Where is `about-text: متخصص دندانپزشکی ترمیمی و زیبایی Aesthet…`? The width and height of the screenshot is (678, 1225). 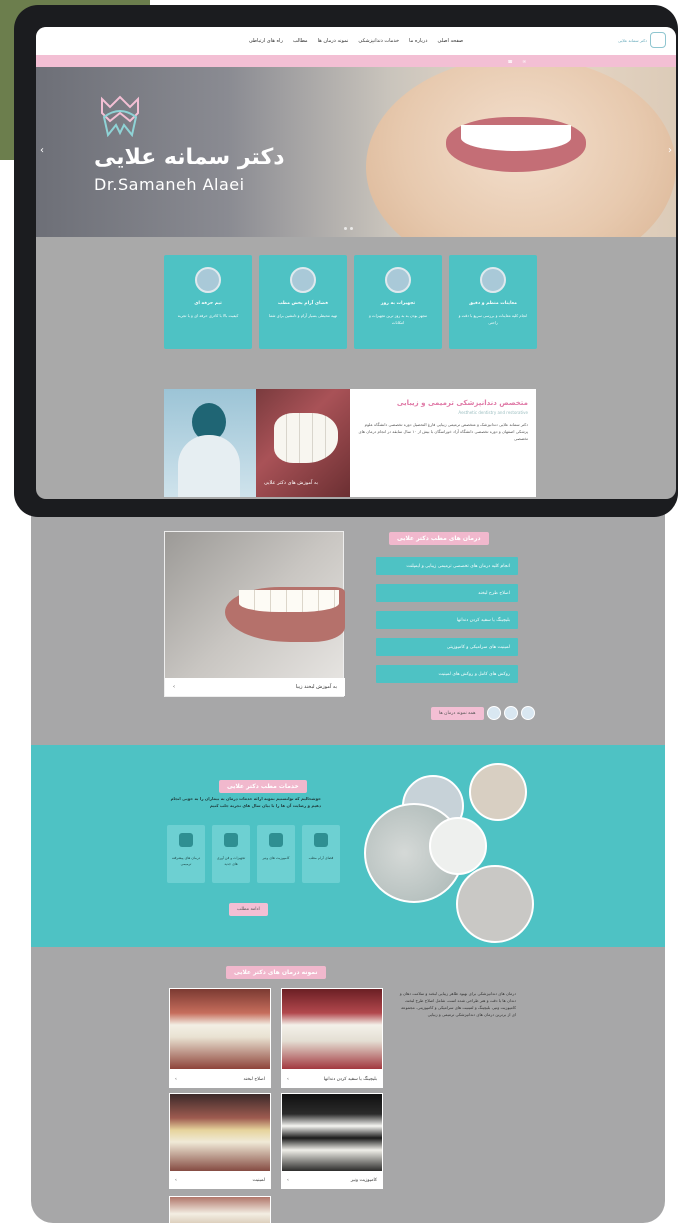 about-text: متخصص دندانپزشکی ترمیمی و زیبایی Aesthet… is located at coordinates (443, 443).